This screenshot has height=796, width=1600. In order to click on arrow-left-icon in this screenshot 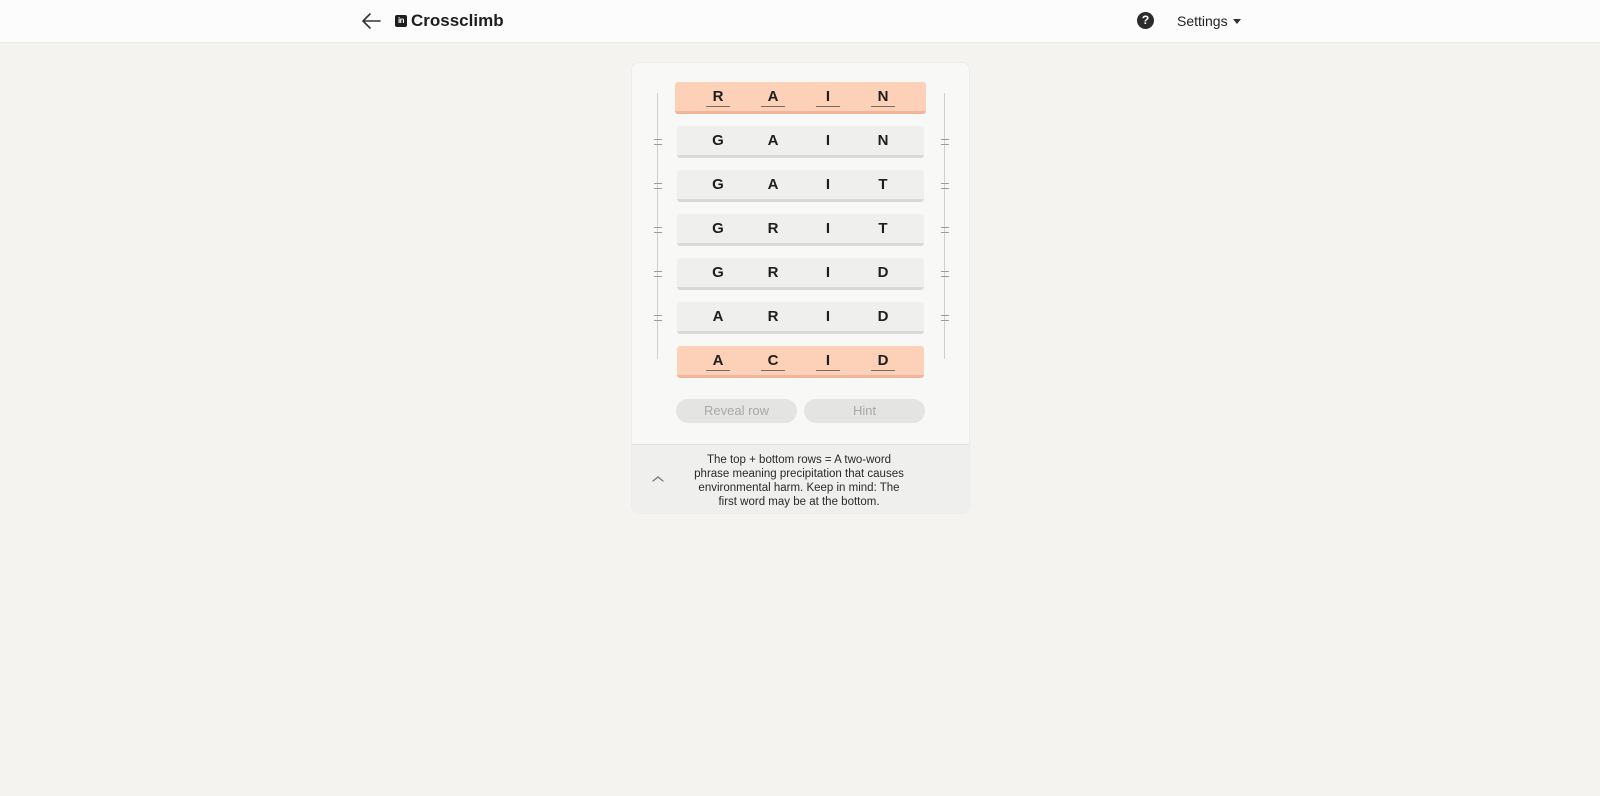, I will do `click(371, 21)`.